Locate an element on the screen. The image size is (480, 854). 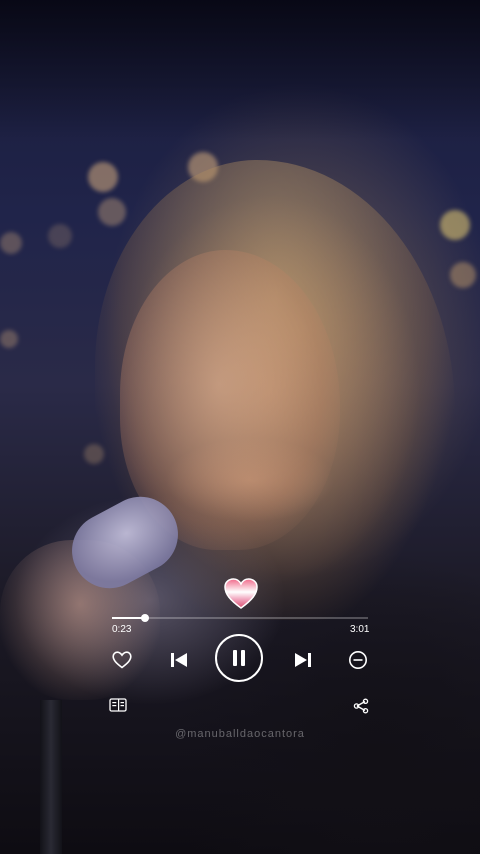
skip-previous-icon is located at coordinates (179, 660).